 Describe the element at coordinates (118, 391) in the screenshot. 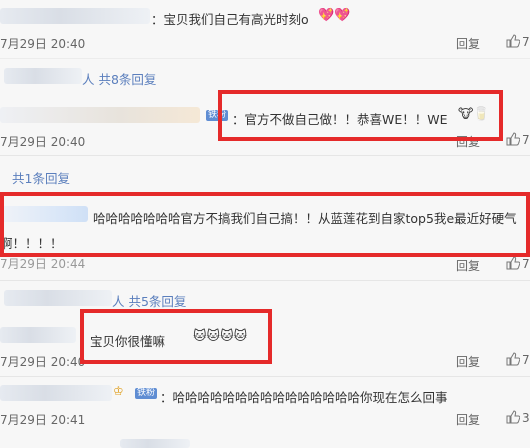

I see `crown-icon: ♔` at that location.